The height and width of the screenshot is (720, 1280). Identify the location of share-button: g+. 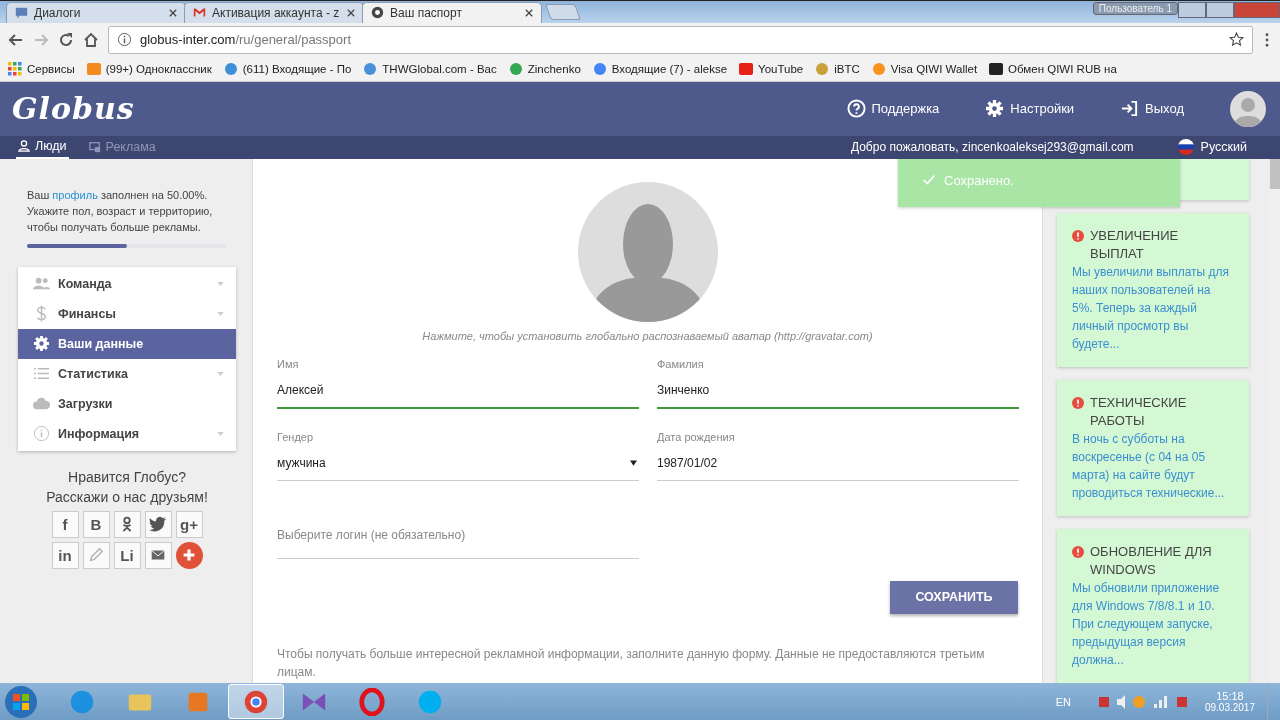
(189, 524).